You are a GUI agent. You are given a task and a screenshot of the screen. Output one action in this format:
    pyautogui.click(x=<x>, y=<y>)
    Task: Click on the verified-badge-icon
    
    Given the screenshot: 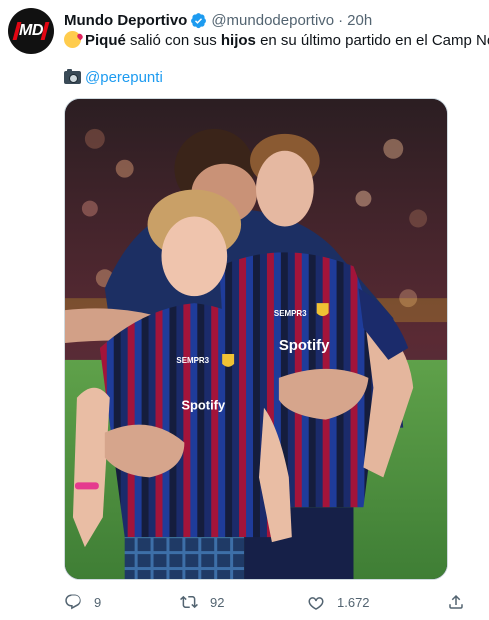 What is the action you would take?
    pyautogui.click(x=199, y=20)
    